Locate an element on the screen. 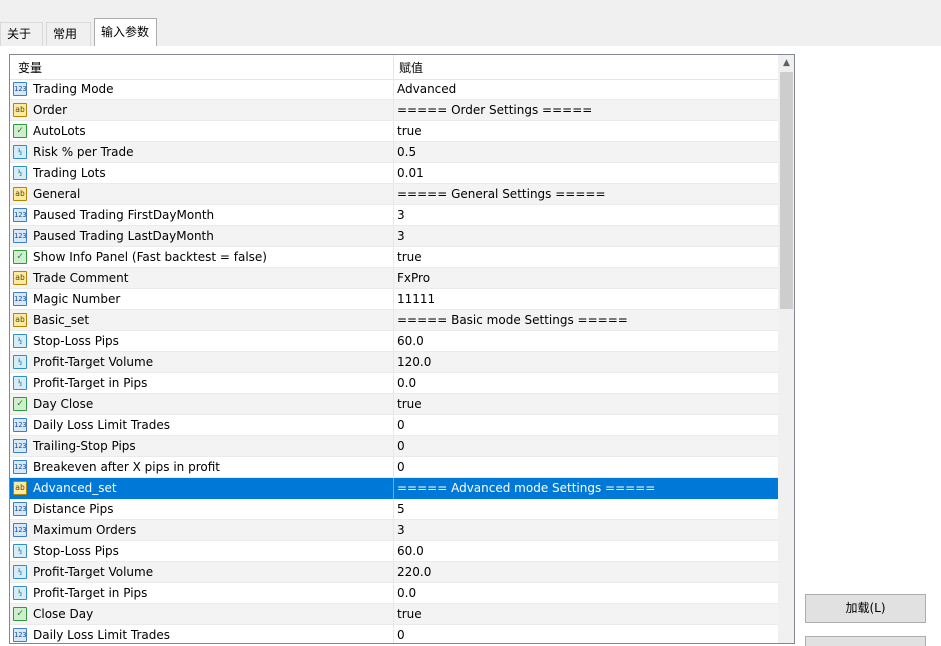 Image resolution: width=941 pixels, height=646 pixels. parameter-name: Show Info Panel (Fast backtest = false) is located at coordinates (150, 257).